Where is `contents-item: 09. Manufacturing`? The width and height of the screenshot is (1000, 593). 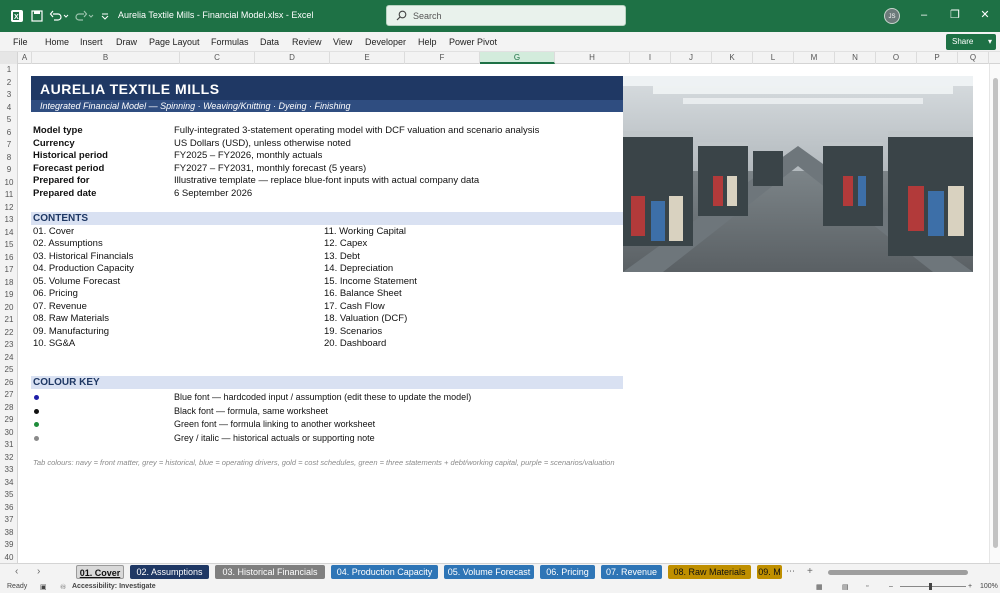 contents-item: 09. Manufacturing is located at coordinates (71, 331).